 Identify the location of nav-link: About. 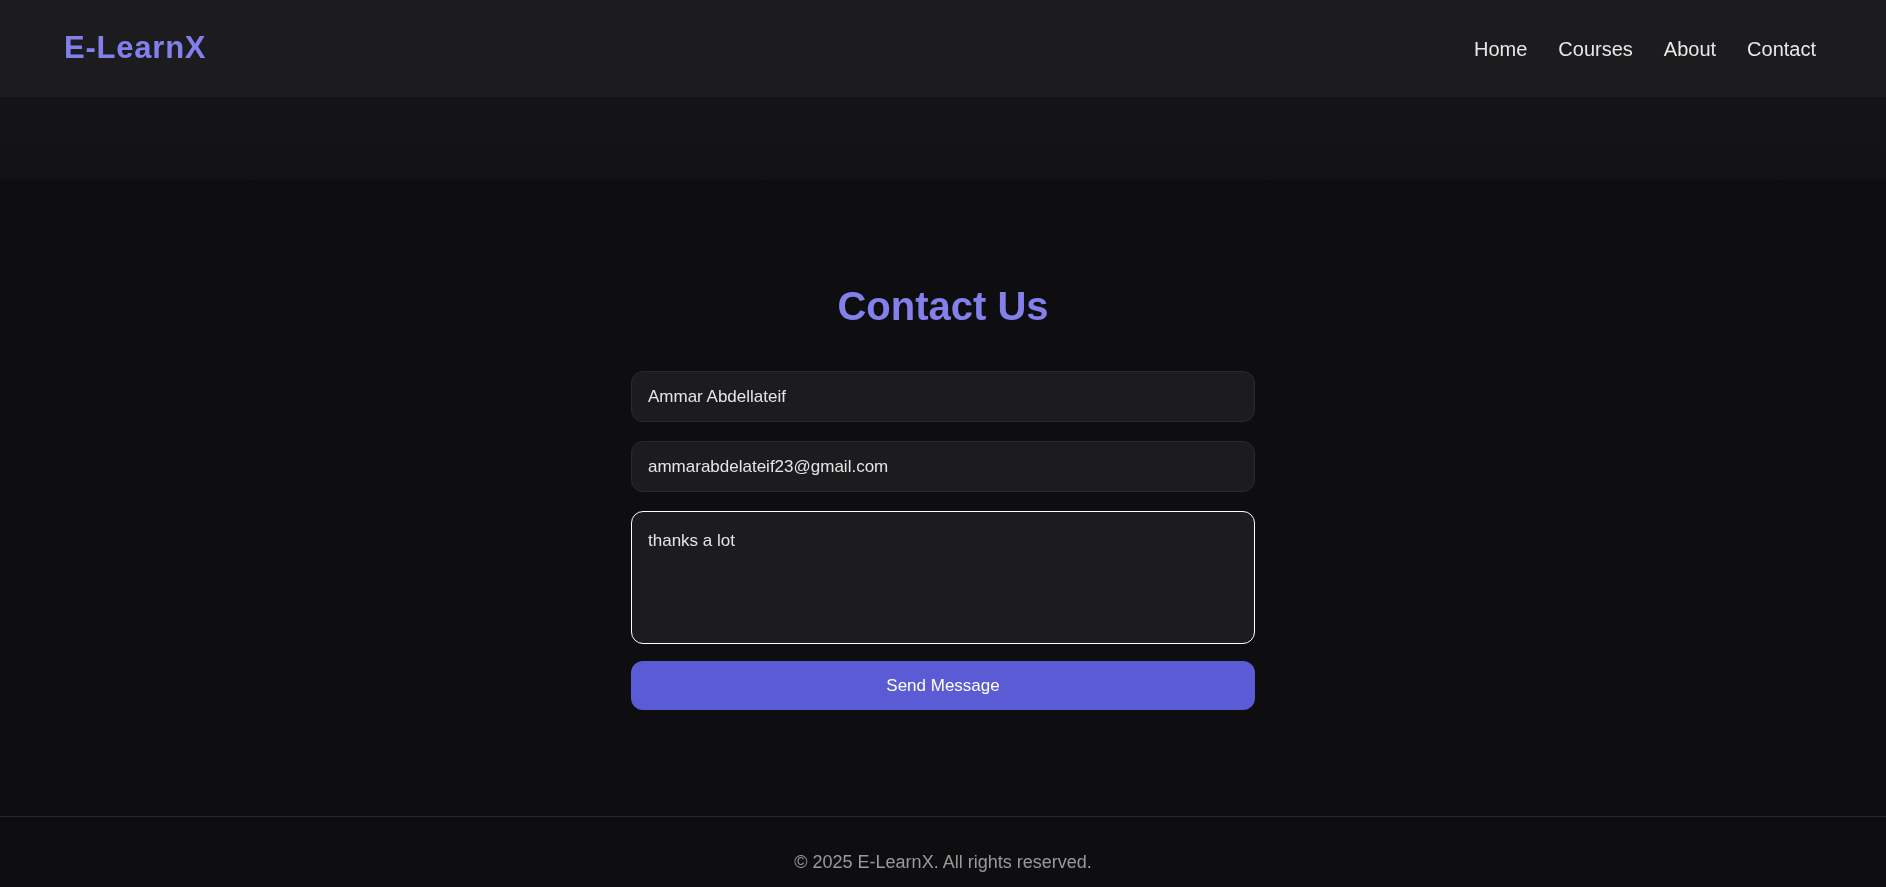
(1690, 48).